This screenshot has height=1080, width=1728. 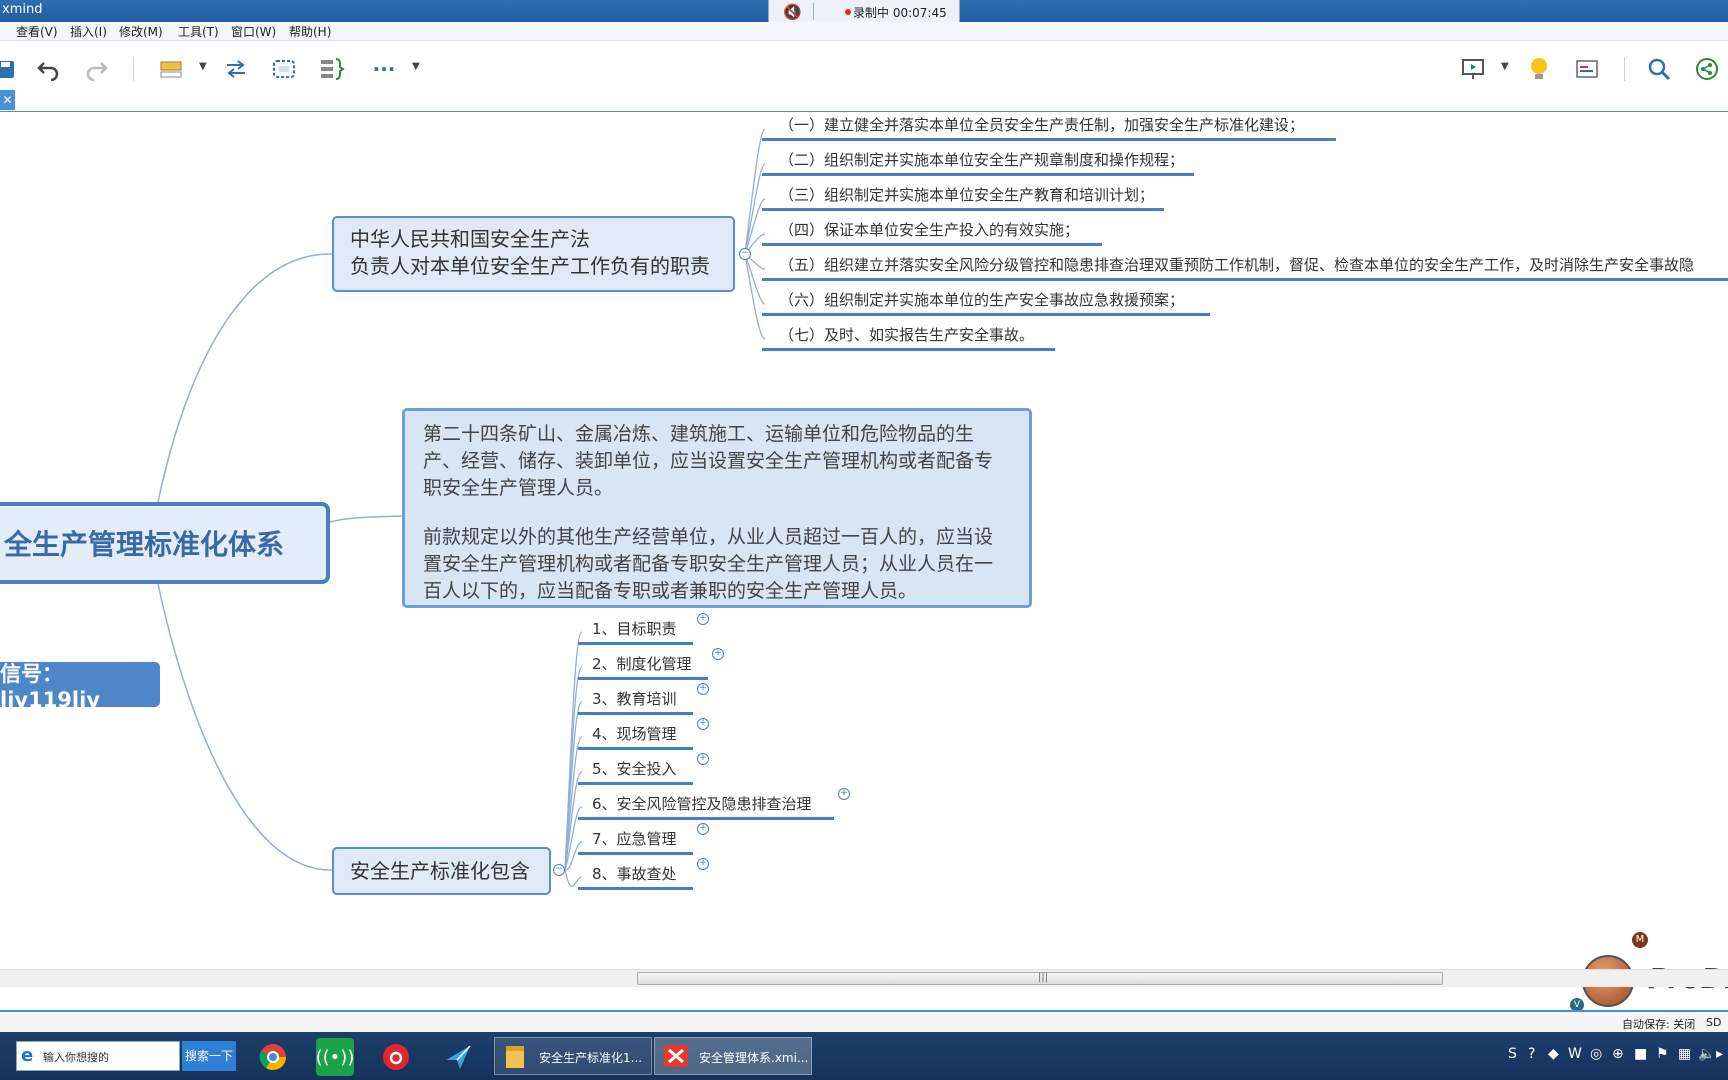 What do you see at coordinates (906, 334) in the screenshot?
I see `law-item: （七）及时、如实报告生产安全事故。` at bounding box center [906, 334].